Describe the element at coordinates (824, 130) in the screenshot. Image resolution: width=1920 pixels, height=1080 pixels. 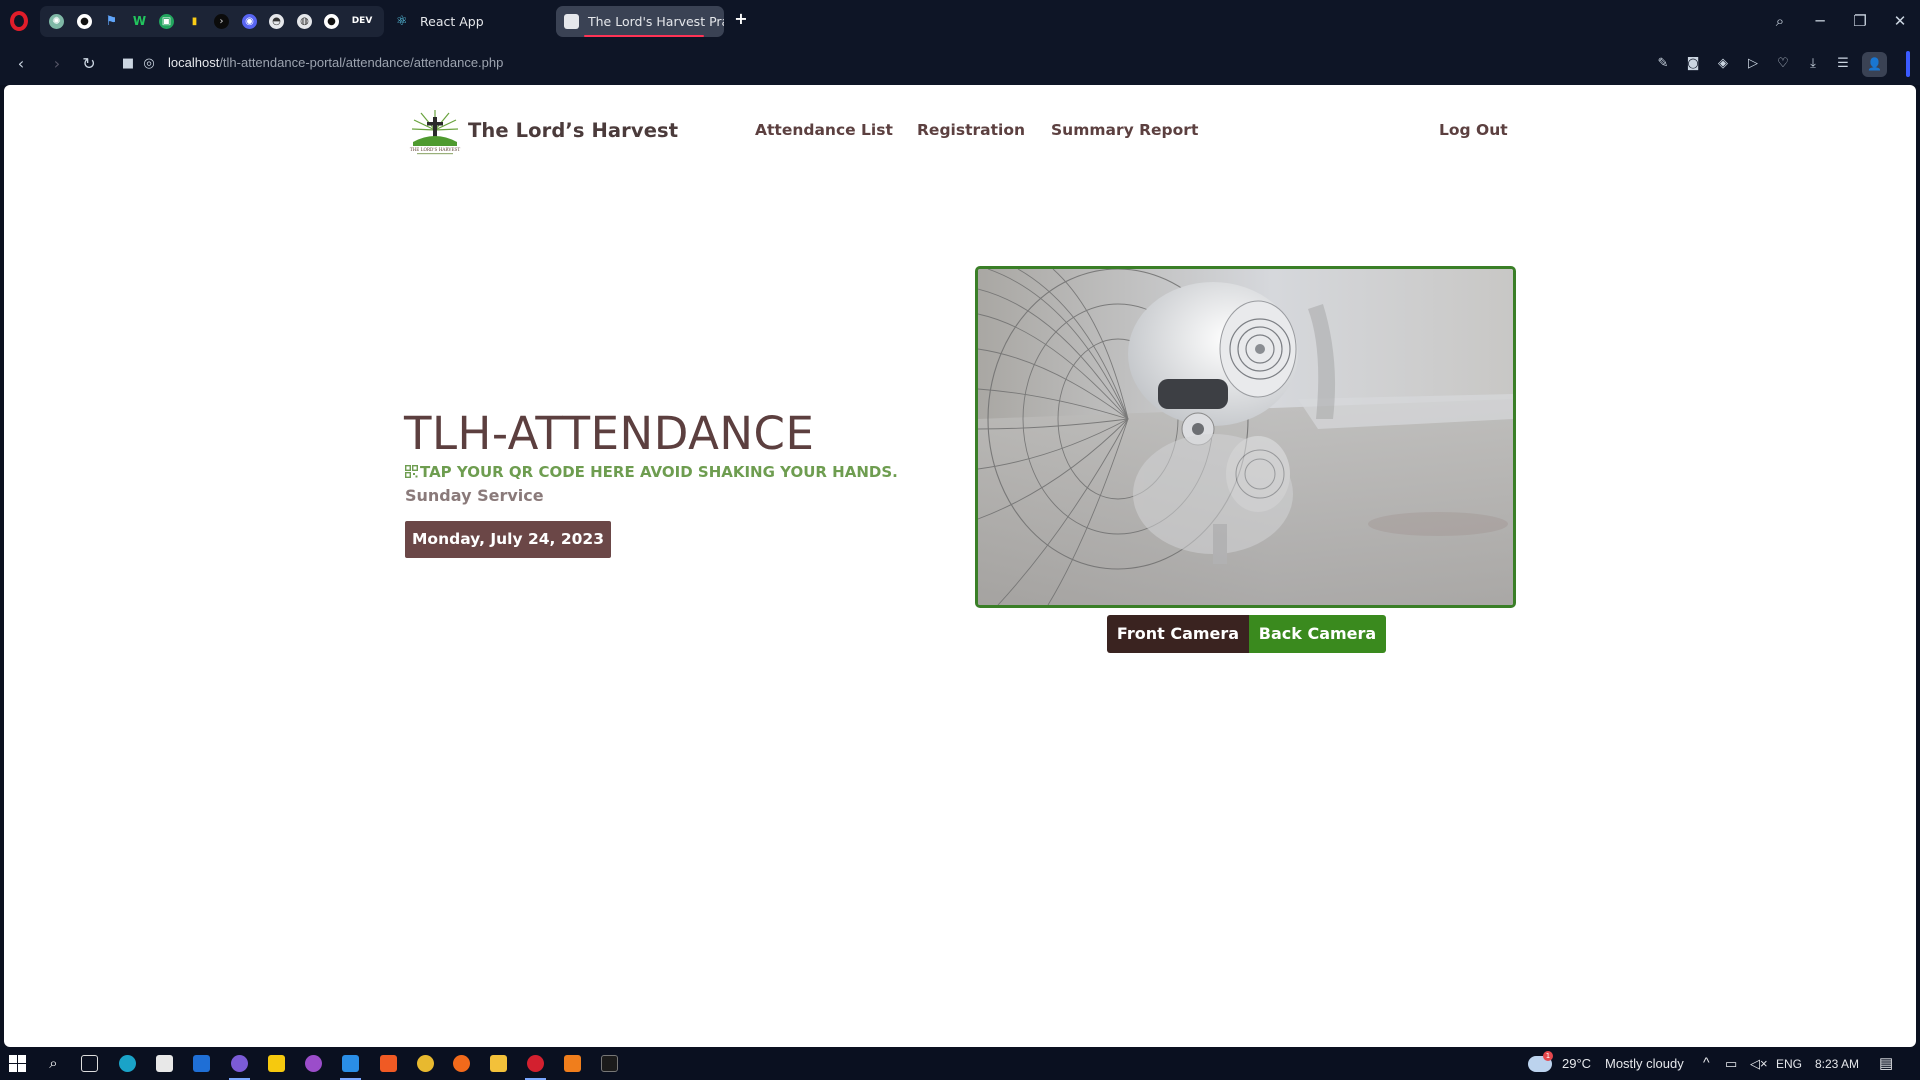
I see `nav-attendance-list: Attendance List` at that location.